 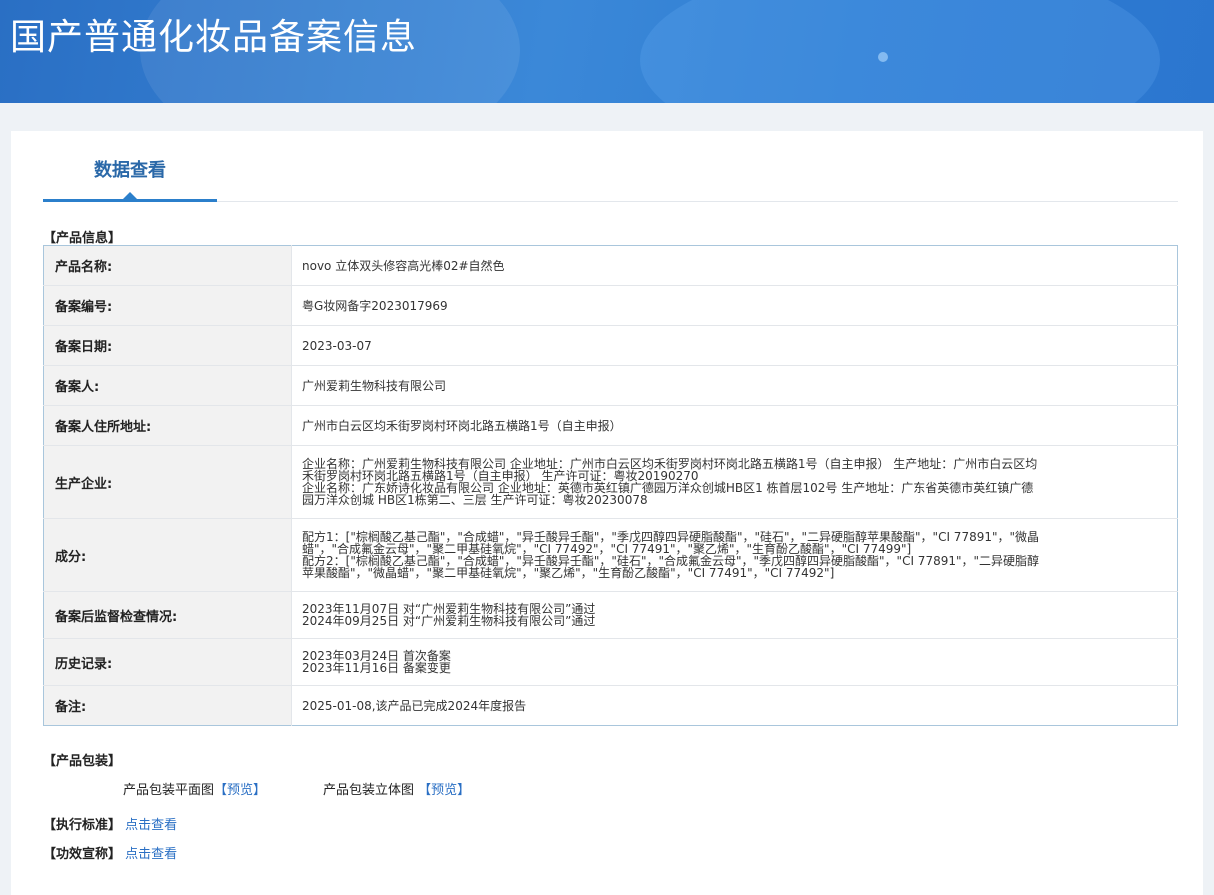 I want to click on info-label: 备案人住所地址:, so click(x=167, y=425).